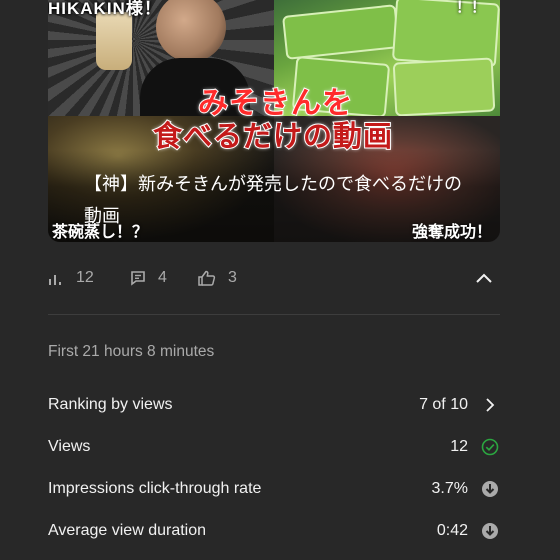  I want to click on metric-row-ranking: Ranking by views 7 of 10, so click(274, 406).